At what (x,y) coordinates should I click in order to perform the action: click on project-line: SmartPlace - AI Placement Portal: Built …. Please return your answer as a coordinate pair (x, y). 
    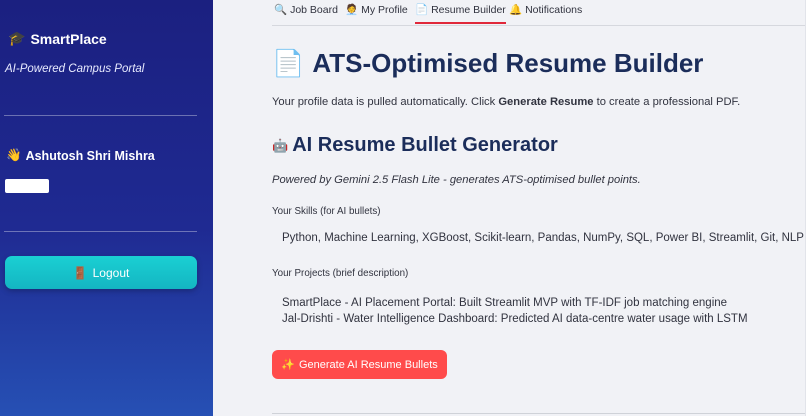
    Looking at the image, I should click on (505, 303).